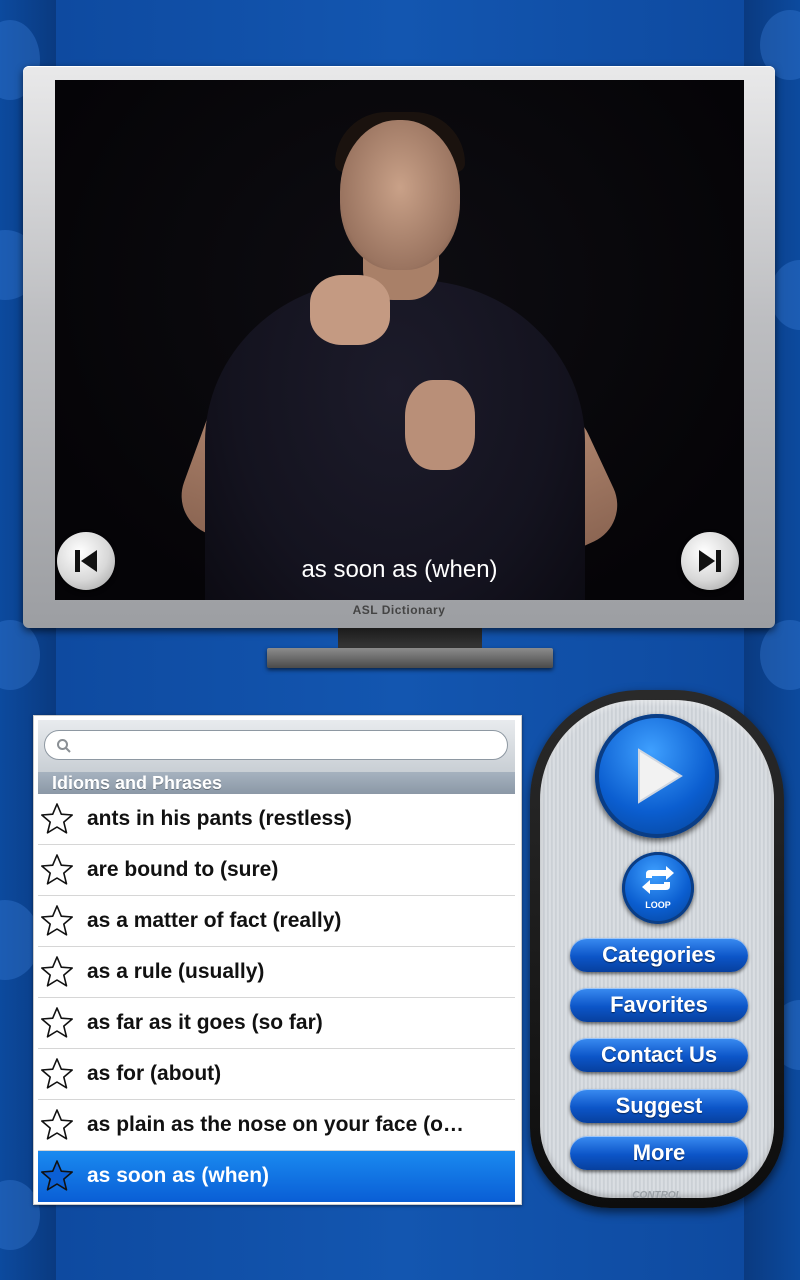 This screenshot has height=1280, width=800. What do you see at coordinates (276, 745) in the screenshot?
I see `search-input` at bounding box center [276, 745].